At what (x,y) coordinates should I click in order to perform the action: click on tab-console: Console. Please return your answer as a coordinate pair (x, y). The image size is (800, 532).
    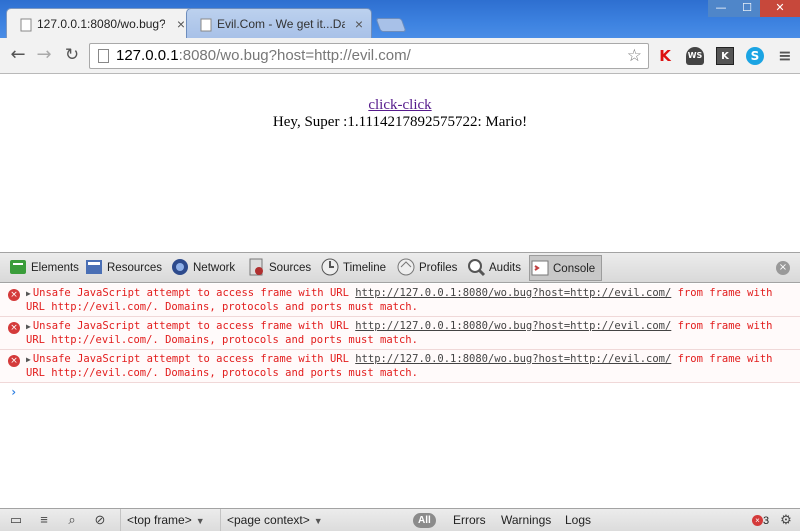
    Looking at the image, I should click on (566, 268).